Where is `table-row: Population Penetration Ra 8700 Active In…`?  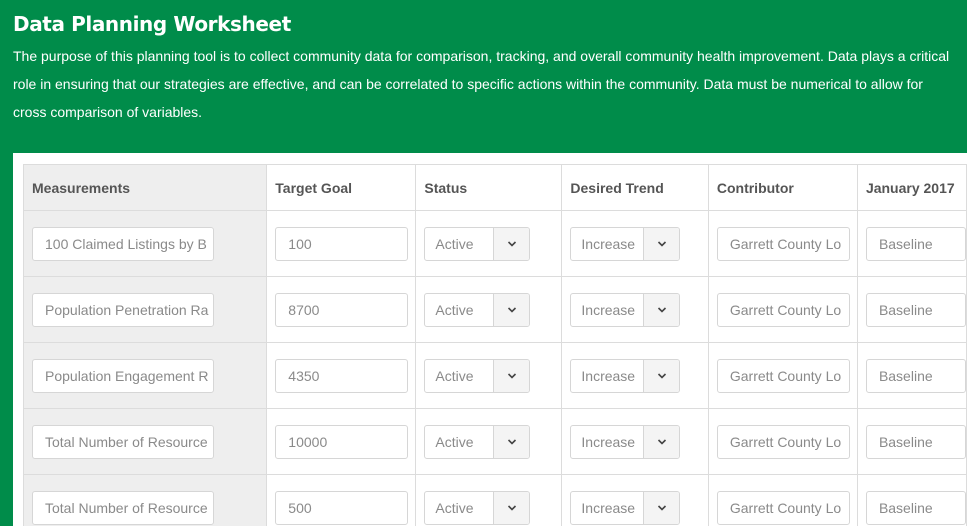
table-row: Population Penetration Ra 8700 Active In… is located at coordinates (494, 309).